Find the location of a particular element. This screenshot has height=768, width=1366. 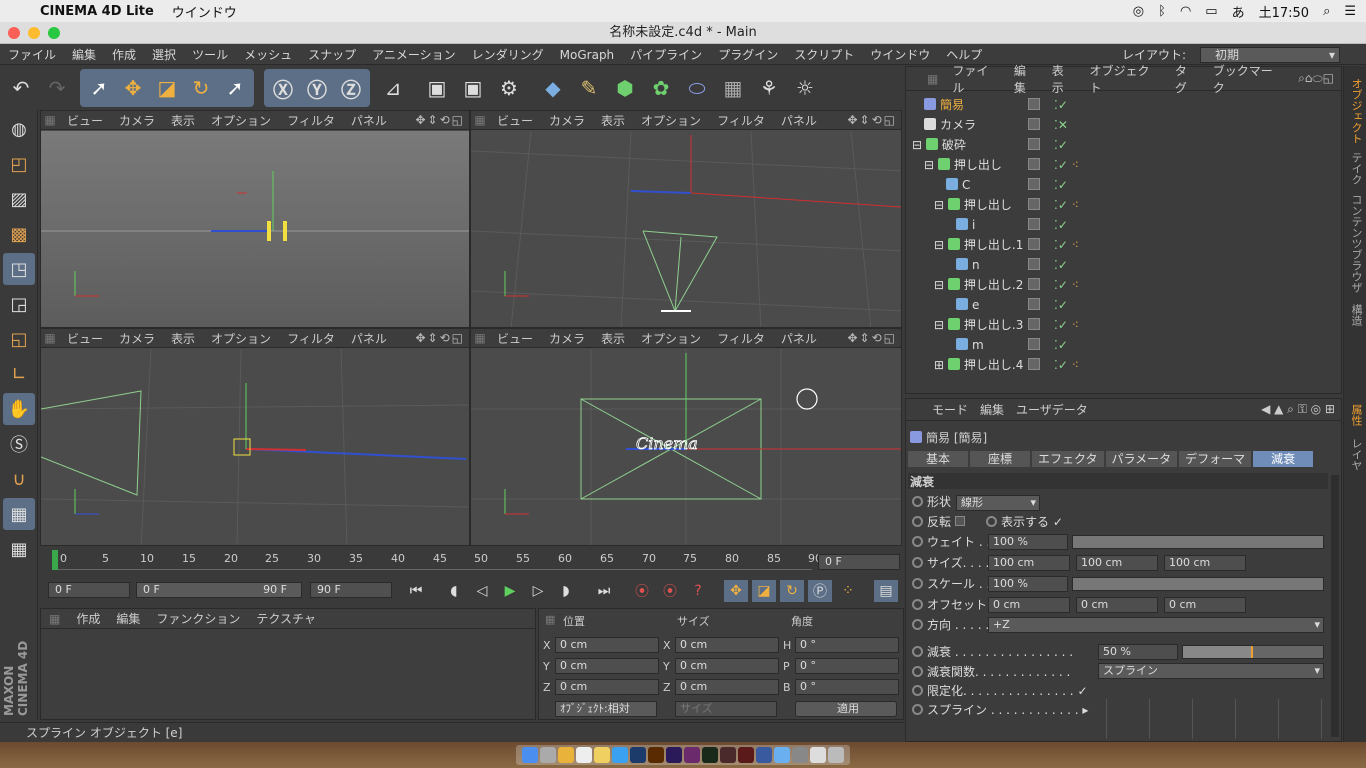

vp1-menu-panel: パネル is located at coordinates (369, 120).